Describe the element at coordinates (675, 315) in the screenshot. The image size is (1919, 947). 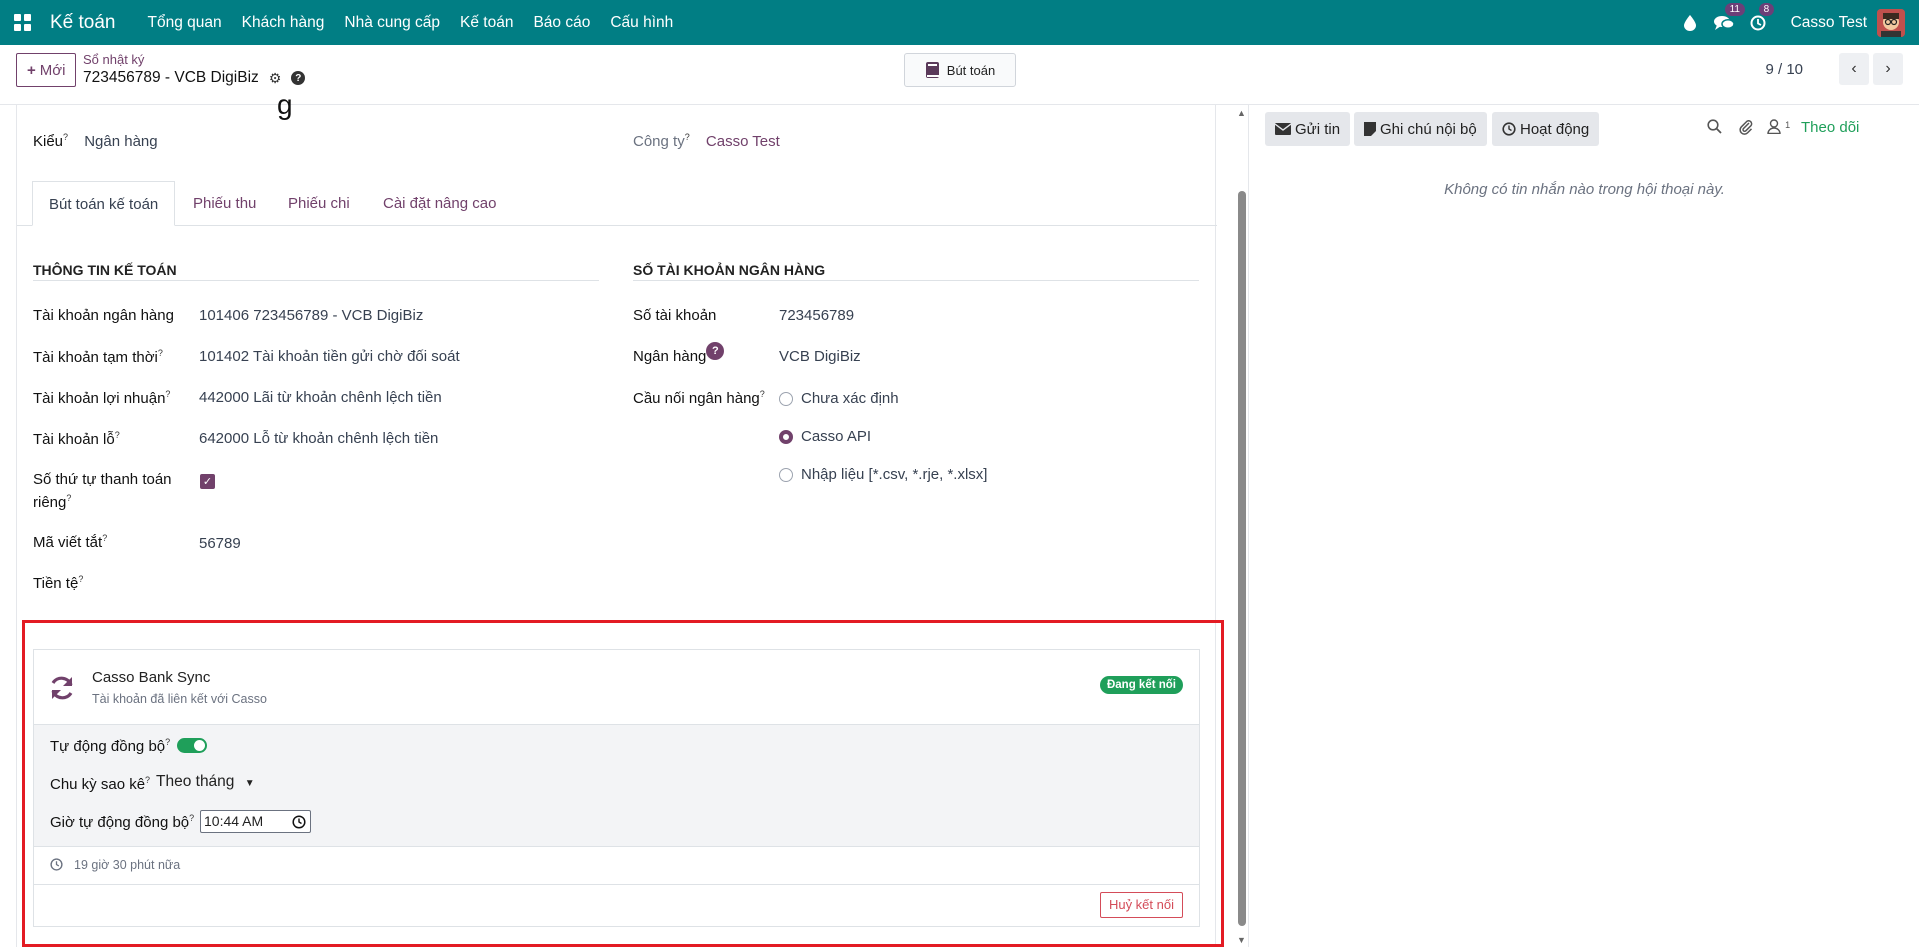
I see `account-number-label: Số tài khoản` at that location.